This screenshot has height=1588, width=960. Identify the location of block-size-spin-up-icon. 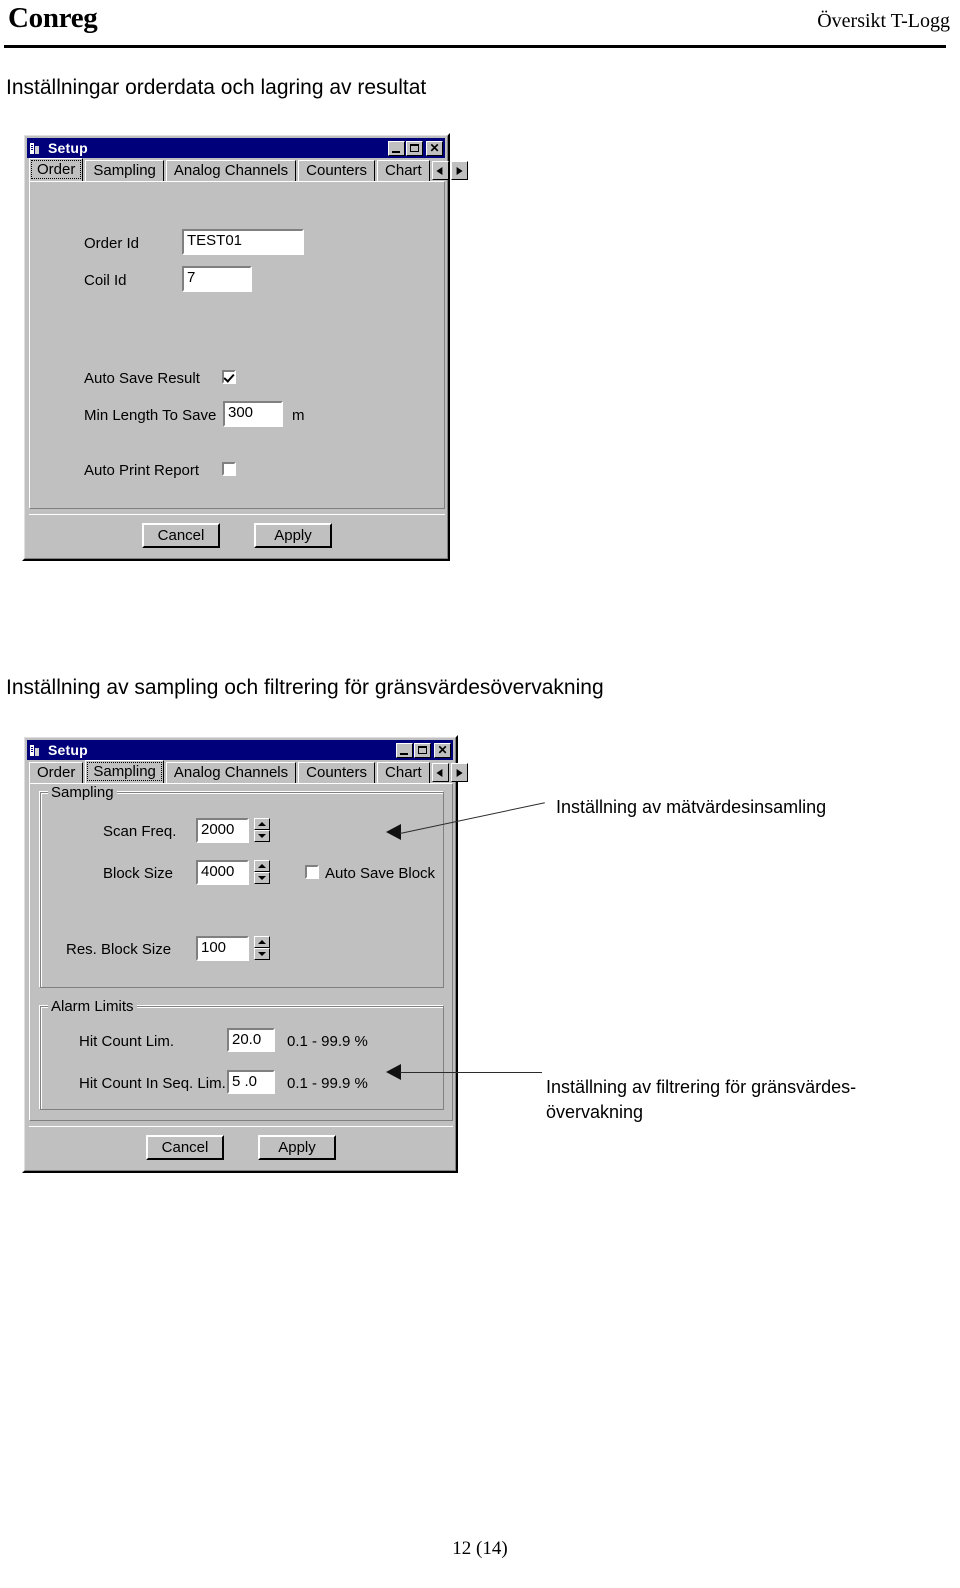
(262, 866).